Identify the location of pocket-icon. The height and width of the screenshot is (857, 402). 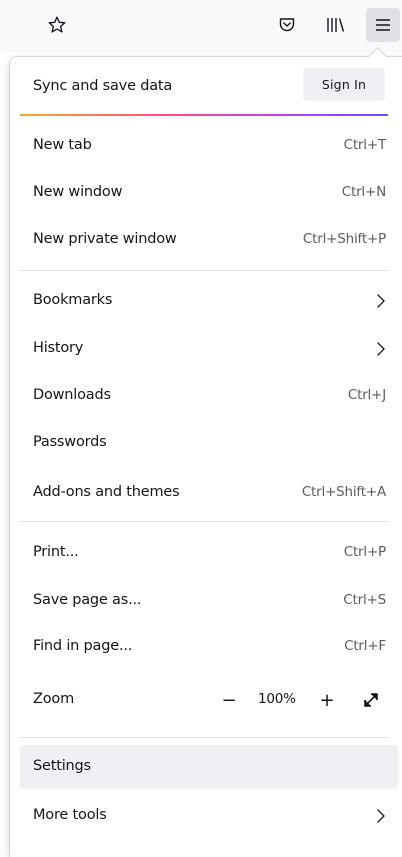
(287, 25).